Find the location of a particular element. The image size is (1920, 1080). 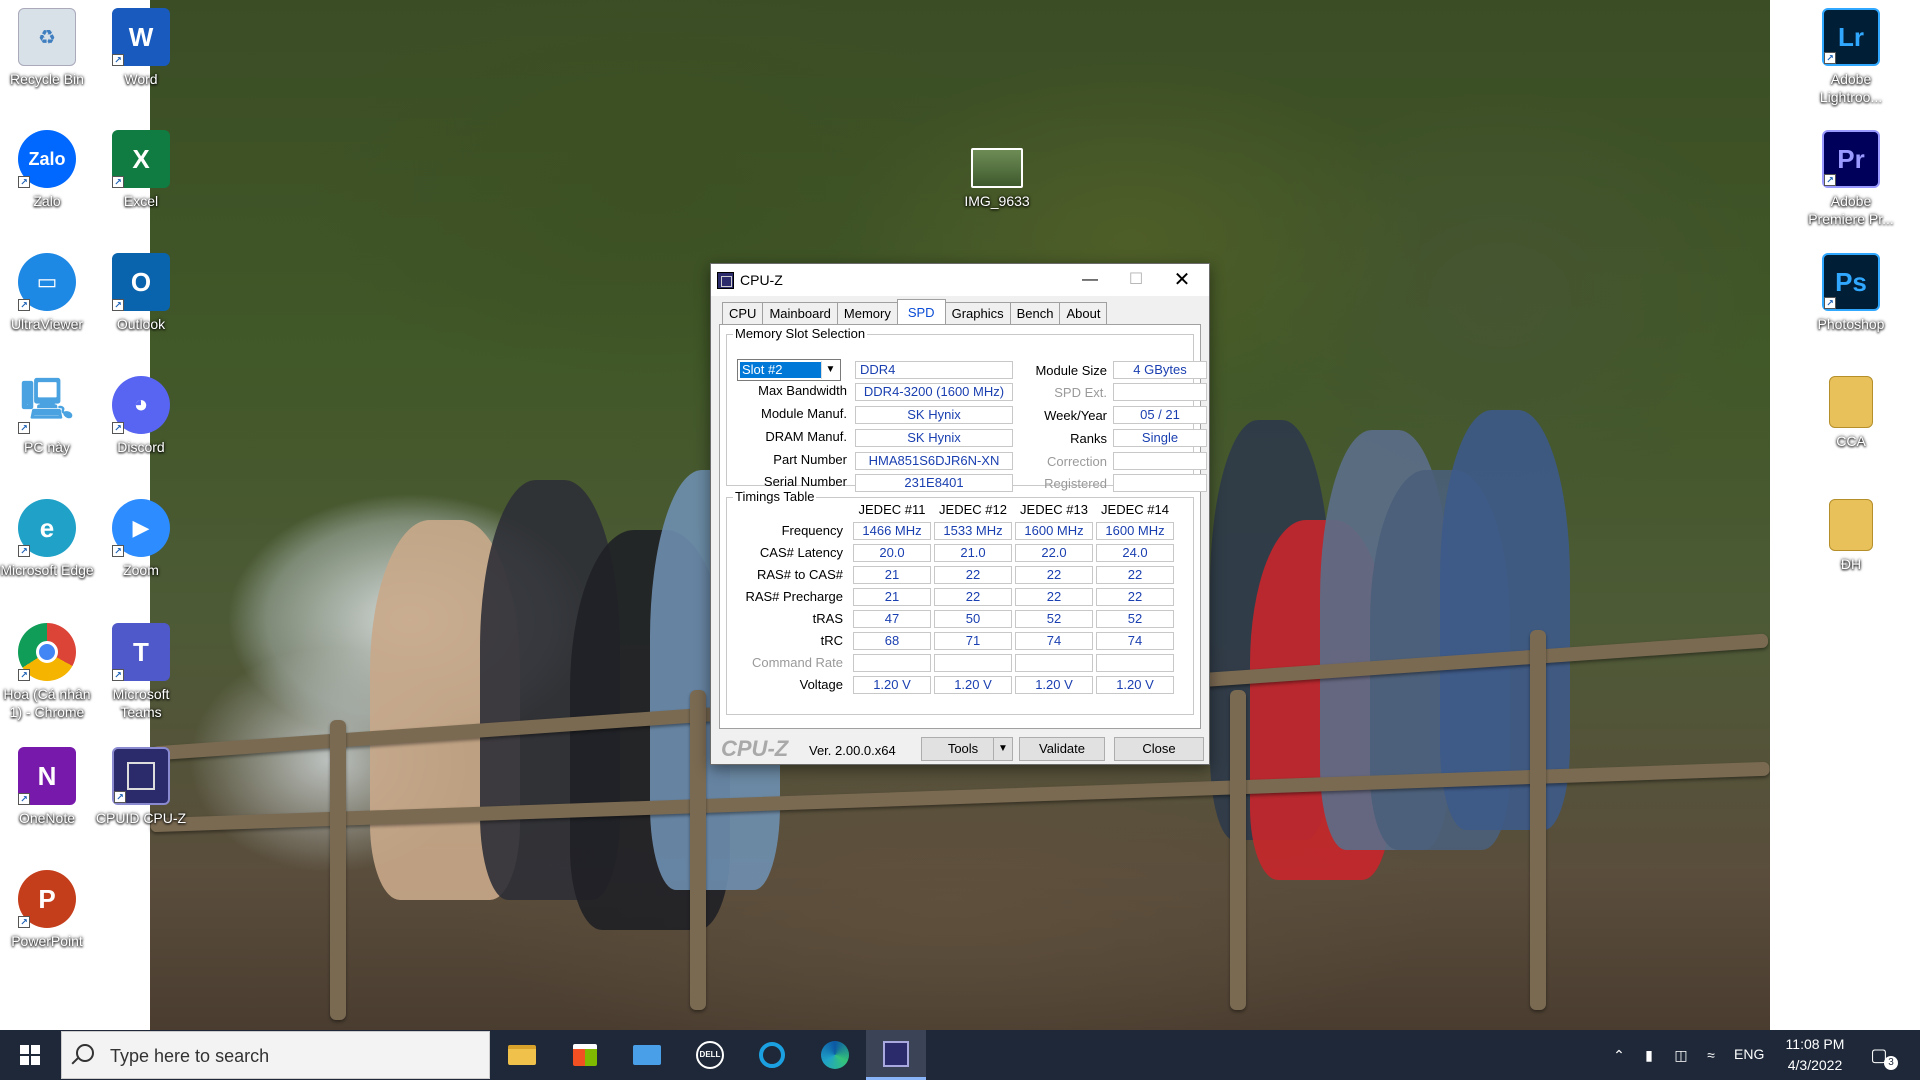

cpuz-titlebar: CPU-Z — ☐ ✕ is located at coordinates (960, 280).